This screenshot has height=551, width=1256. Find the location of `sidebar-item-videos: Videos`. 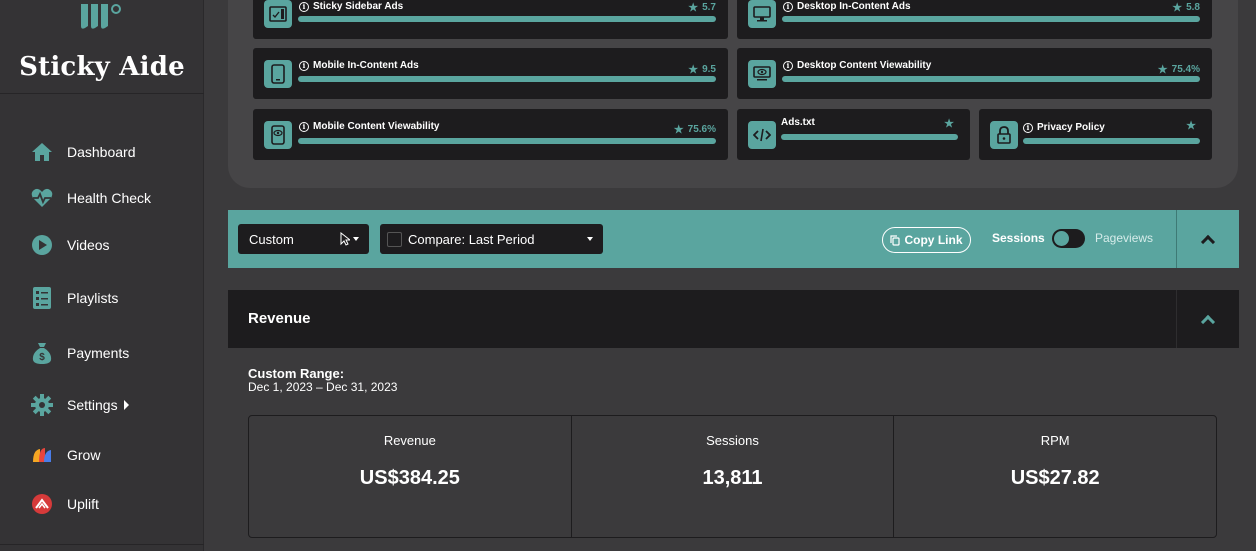

sidebar-item-videos: Videos is located at coordinates (70, 245).